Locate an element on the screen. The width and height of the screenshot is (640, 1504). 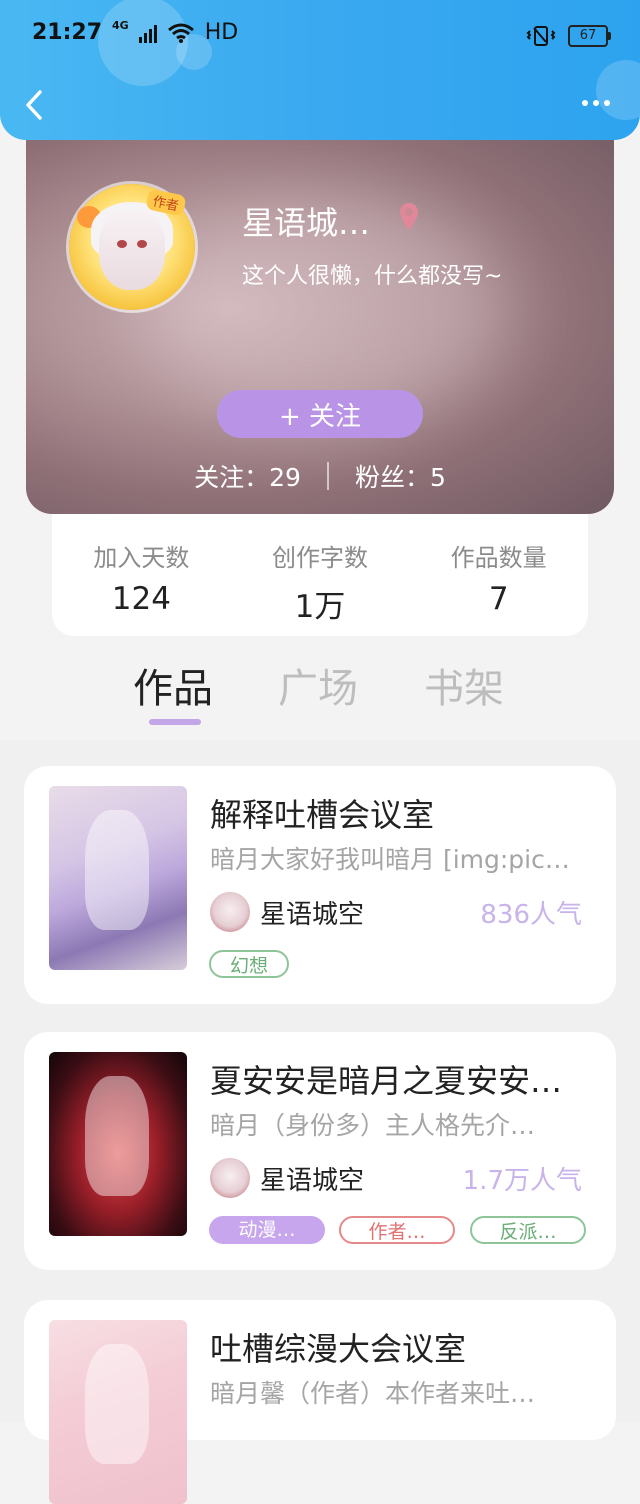
stat-word-count: 创作字数 1万 is located at coordinates (320, 575).